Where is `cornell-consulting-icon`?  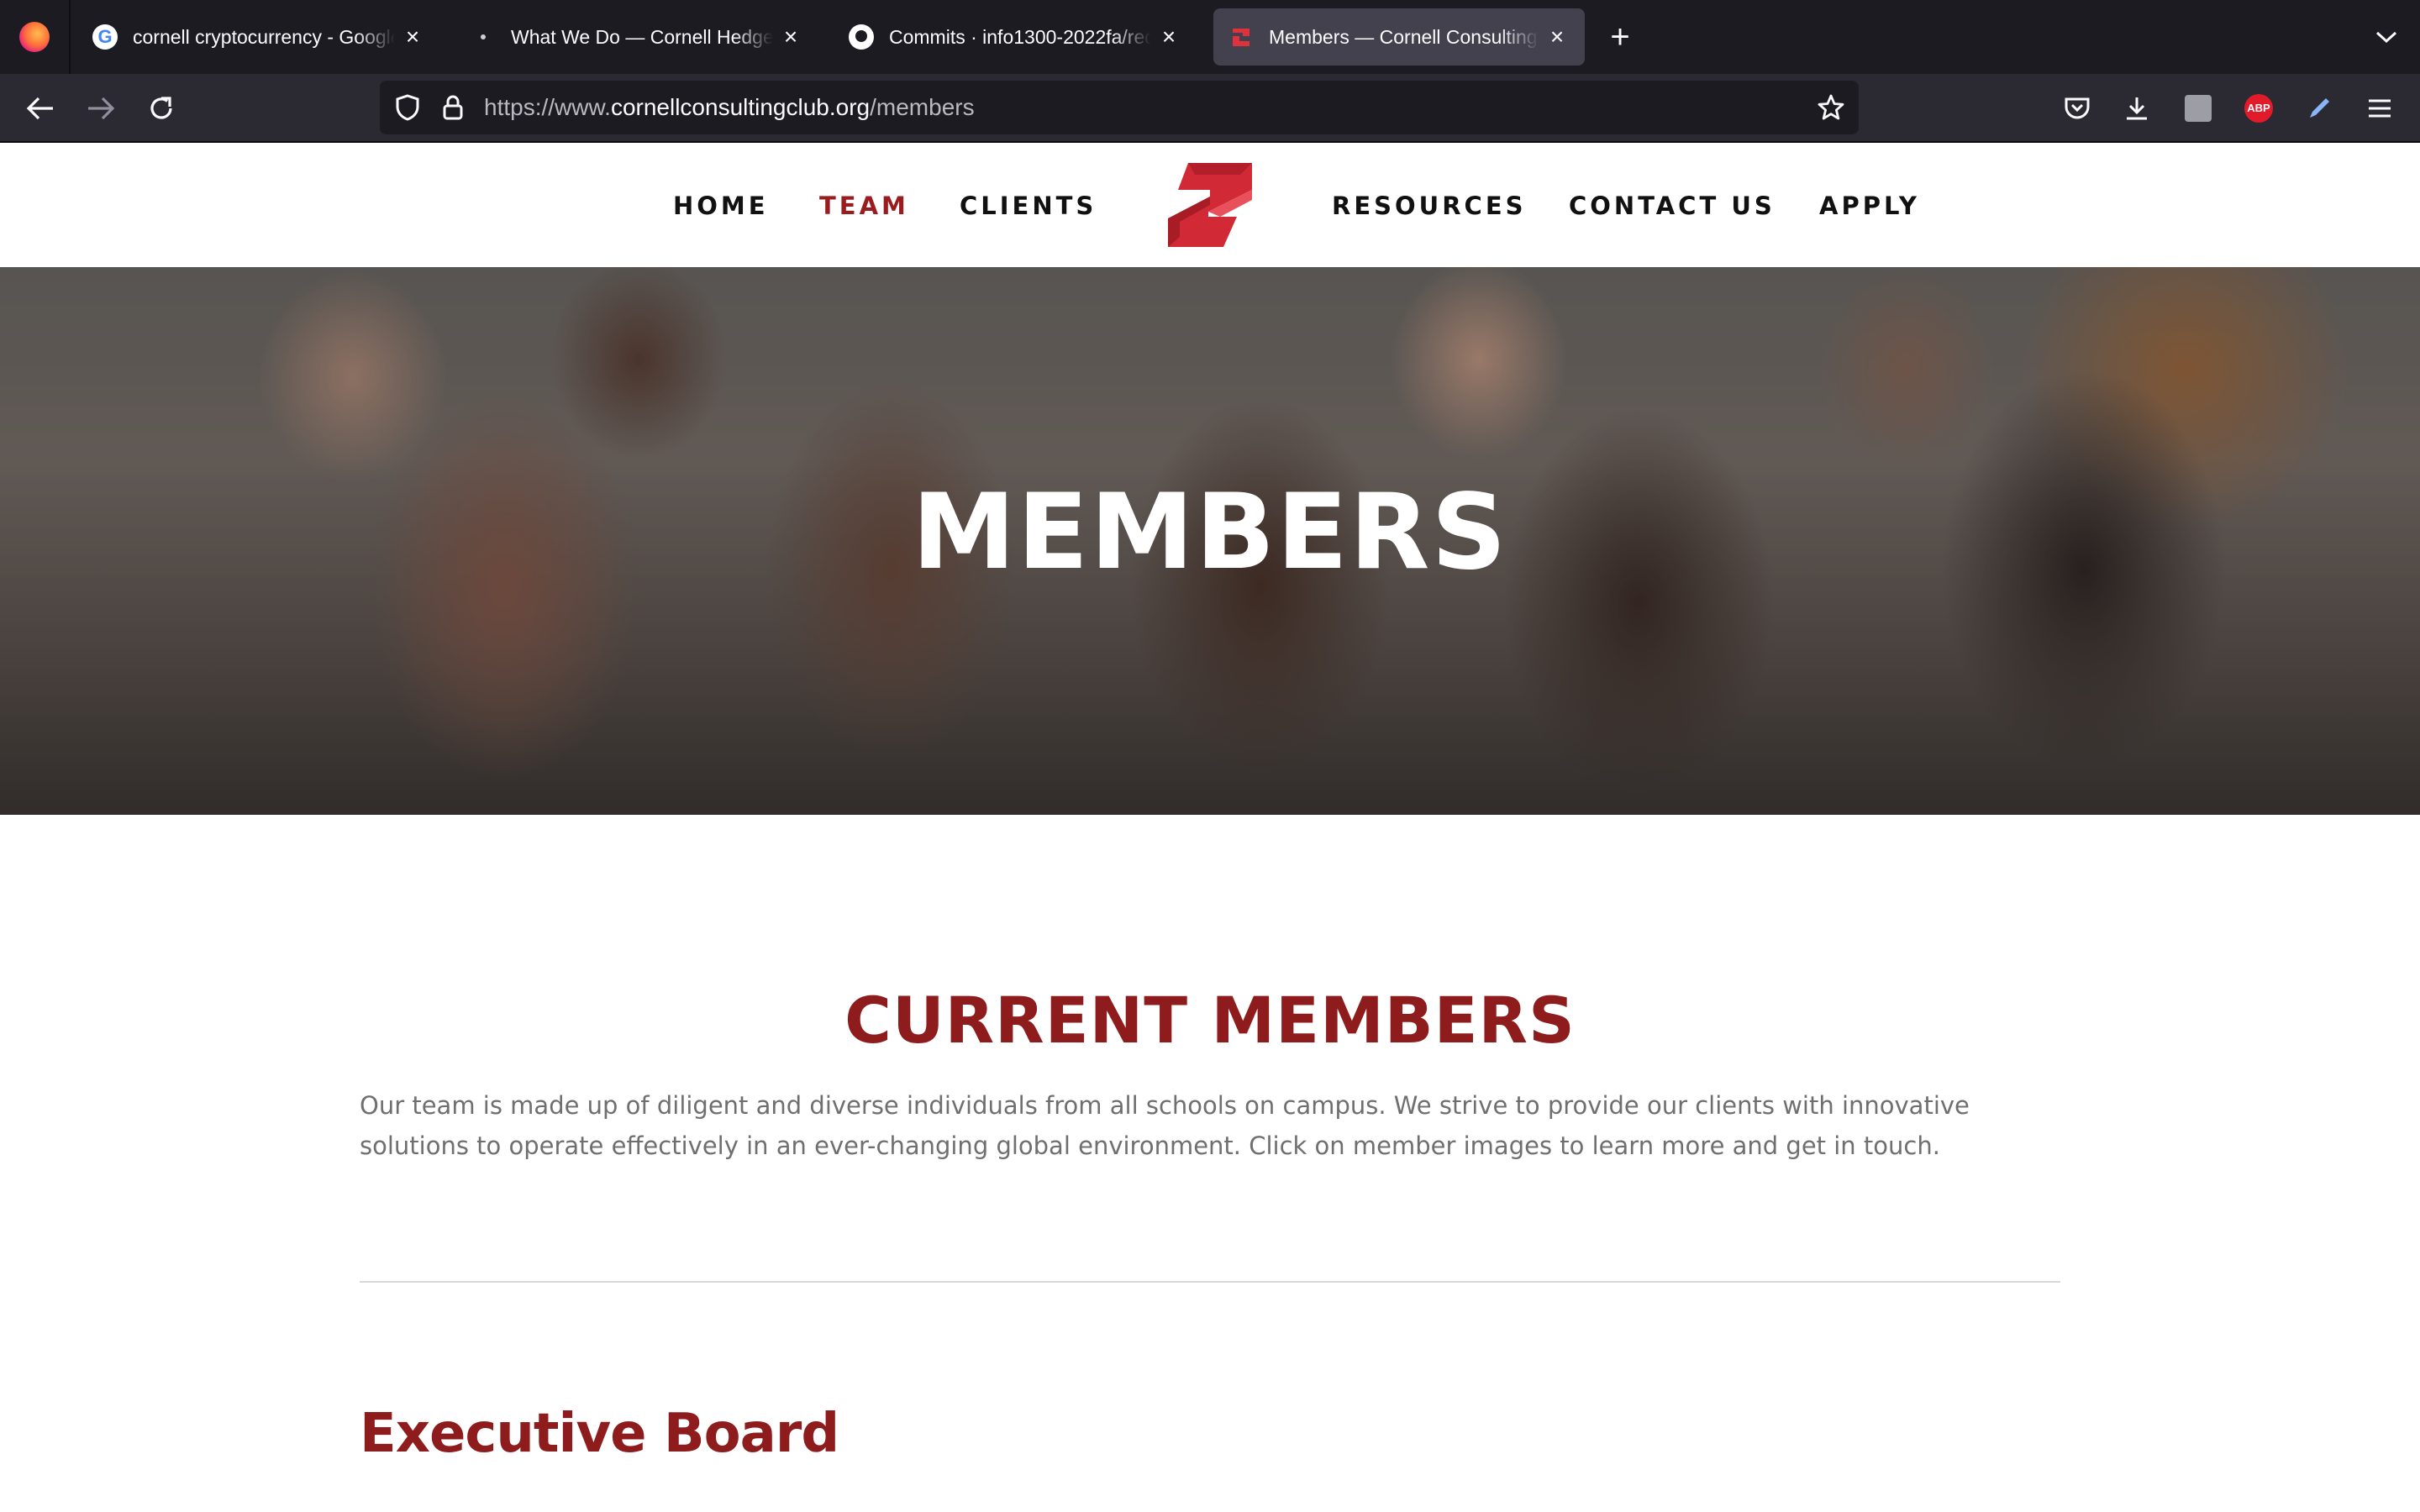
cornell-consulting-icon is located at coordinates (1241, 37).